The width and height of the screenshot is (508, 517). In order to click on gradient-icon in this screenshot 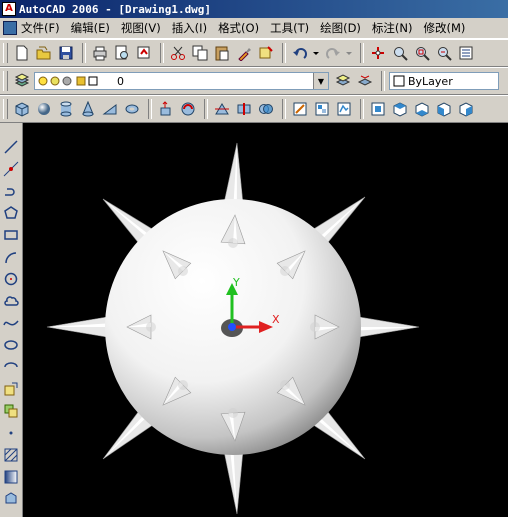, I will do `click(11, 476)`.